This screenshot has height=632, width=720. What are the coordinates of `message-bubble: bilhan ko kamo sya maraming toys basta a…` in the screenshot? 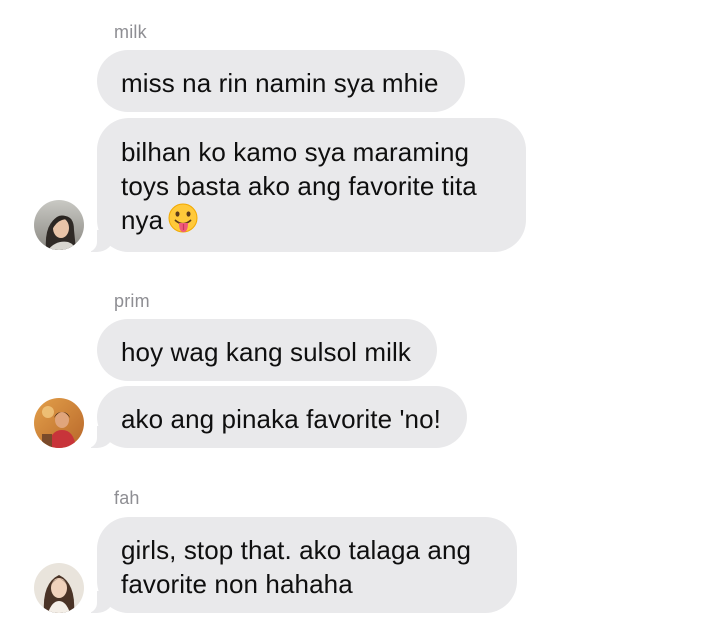 It's located at (305, 185).